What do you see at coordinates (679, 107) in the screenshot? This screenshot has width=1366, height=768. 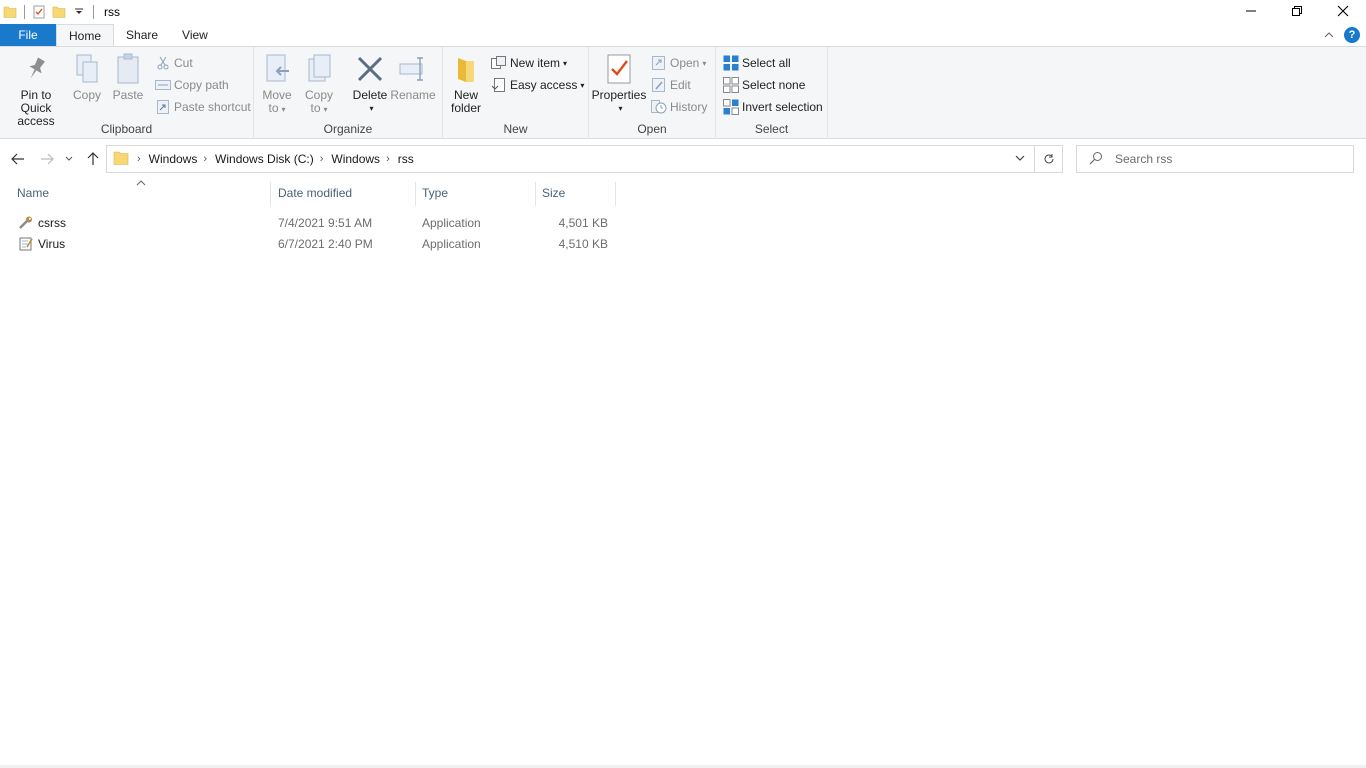 I see `history-button: History` at bounding box center [679, 107].